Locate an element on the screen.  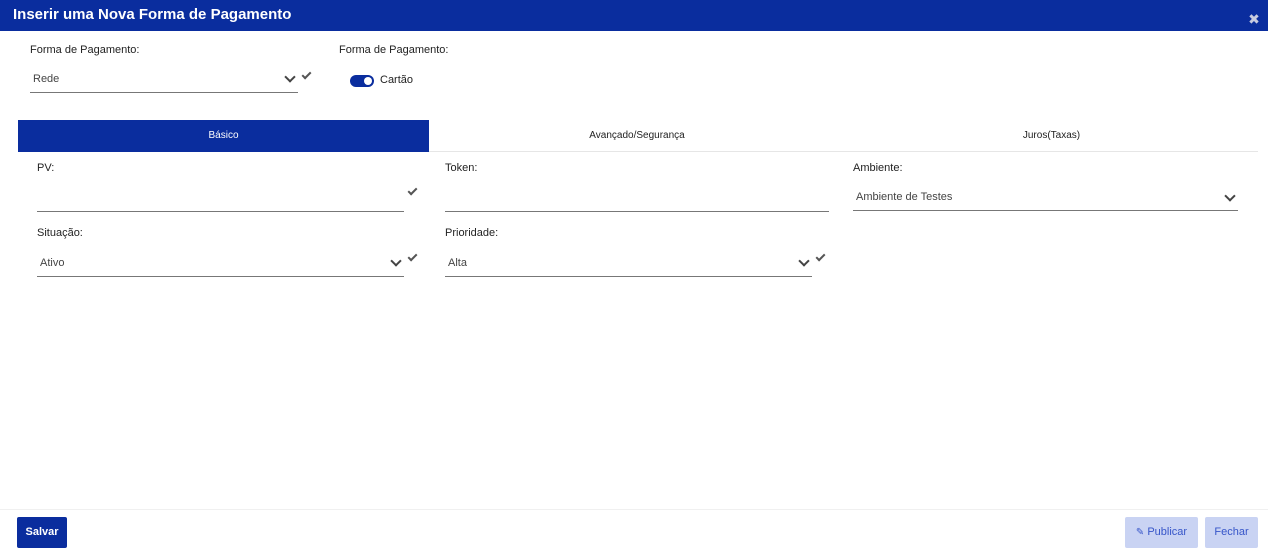
pin-icon: ✎ is located at coordinates (1140, 532).